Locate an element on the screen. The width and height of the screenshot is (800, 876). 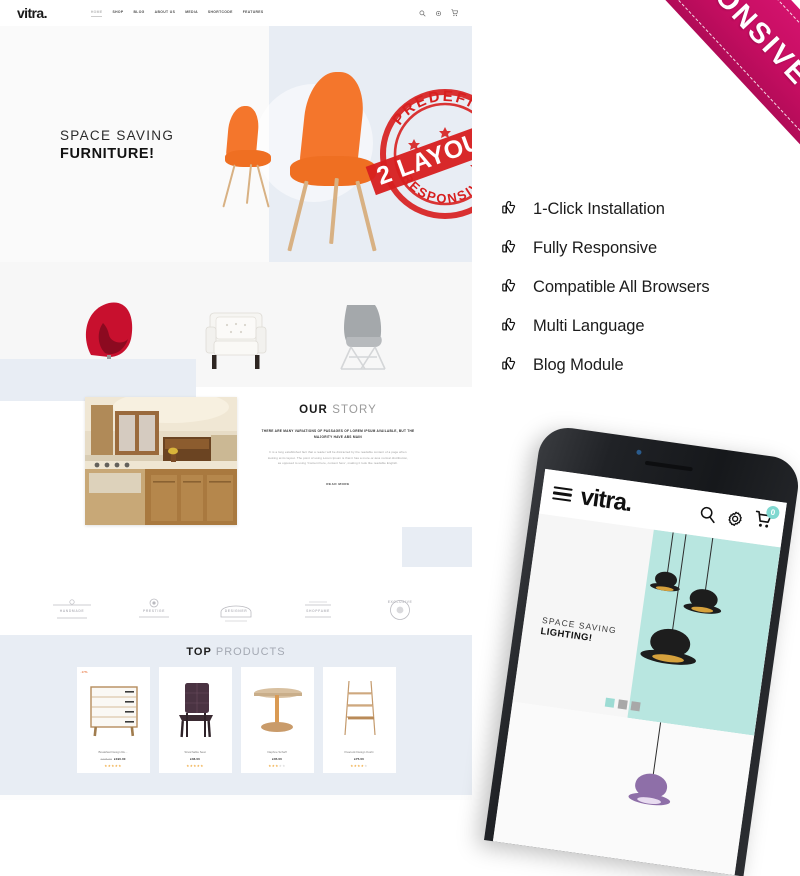
desktop-logo: vitra. is located at coordinates (32, 13).